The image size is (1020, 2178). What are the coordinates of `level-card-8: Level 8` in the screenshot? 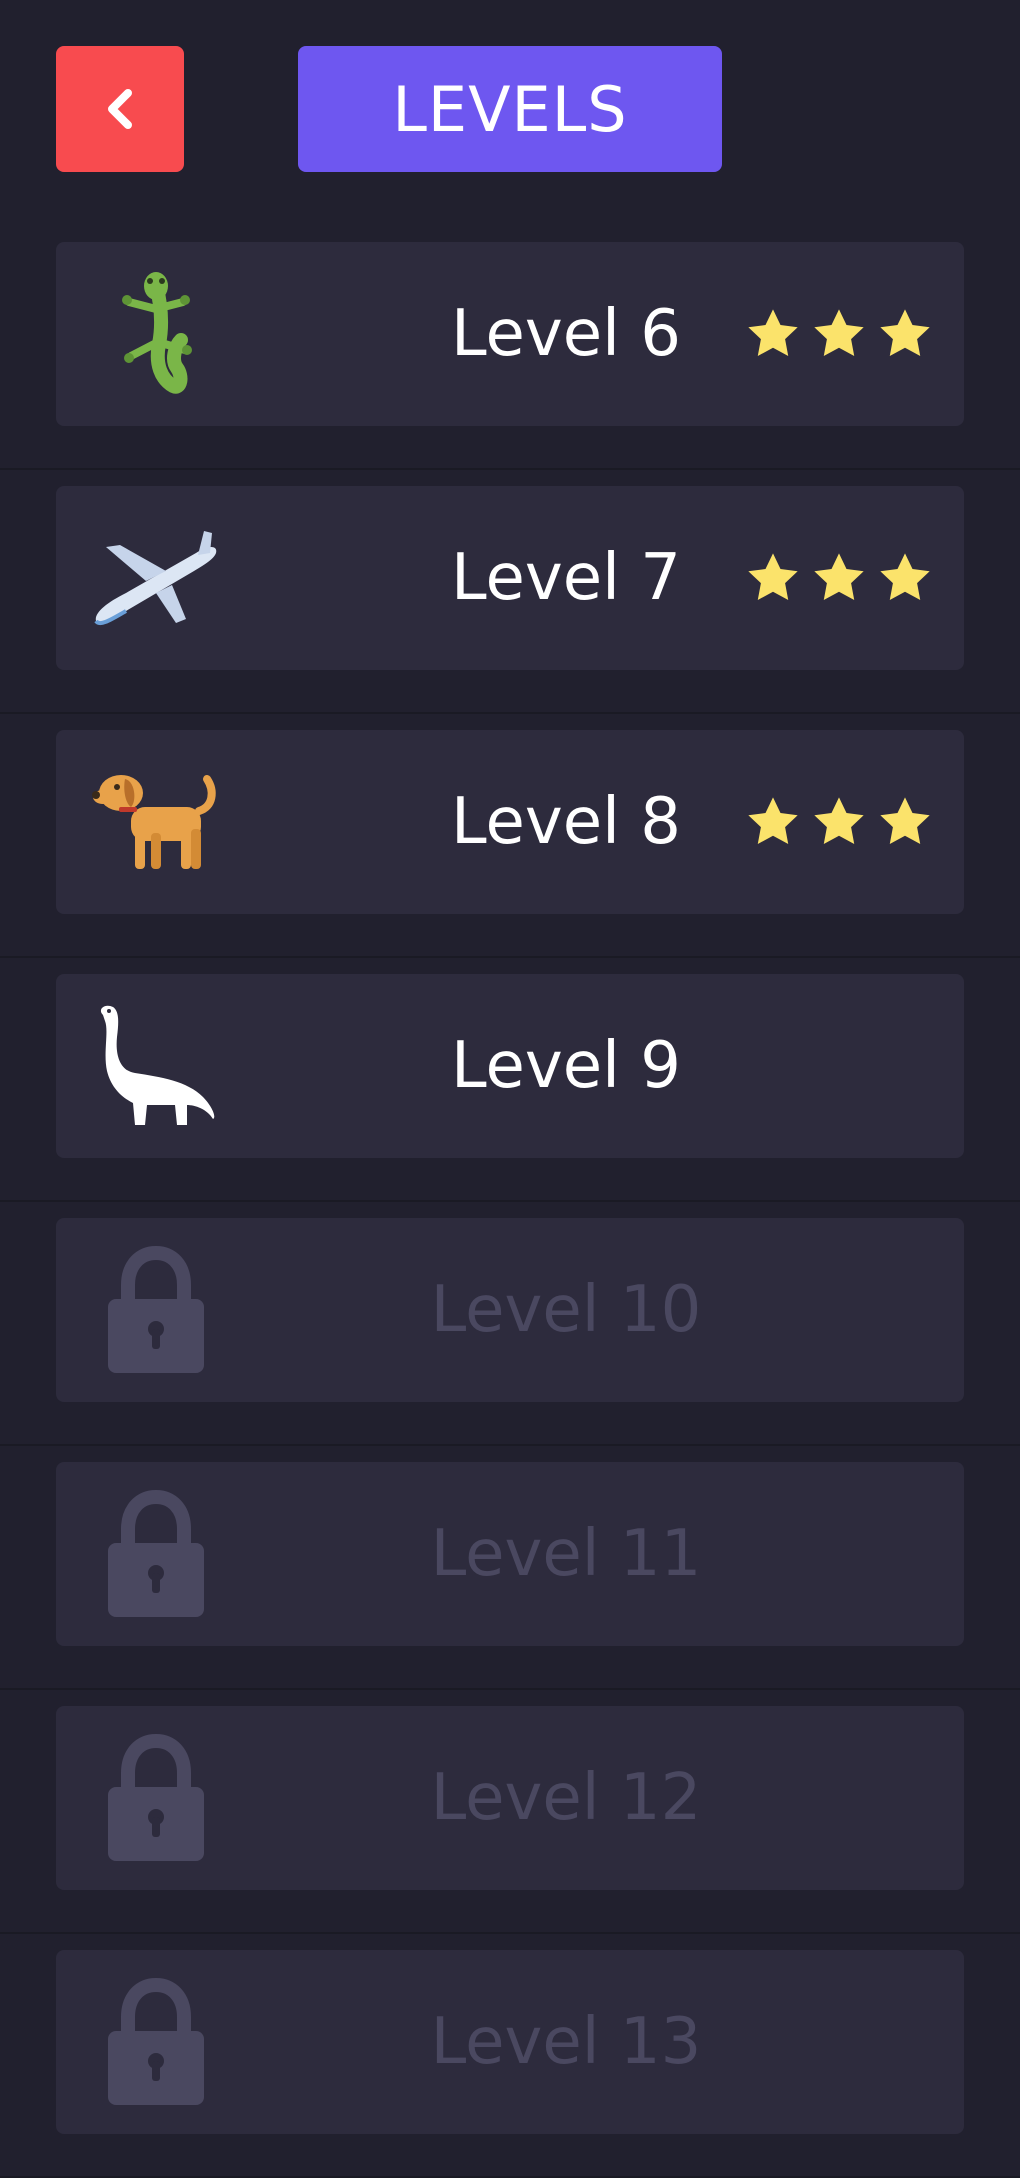 It's located at (510, 822).